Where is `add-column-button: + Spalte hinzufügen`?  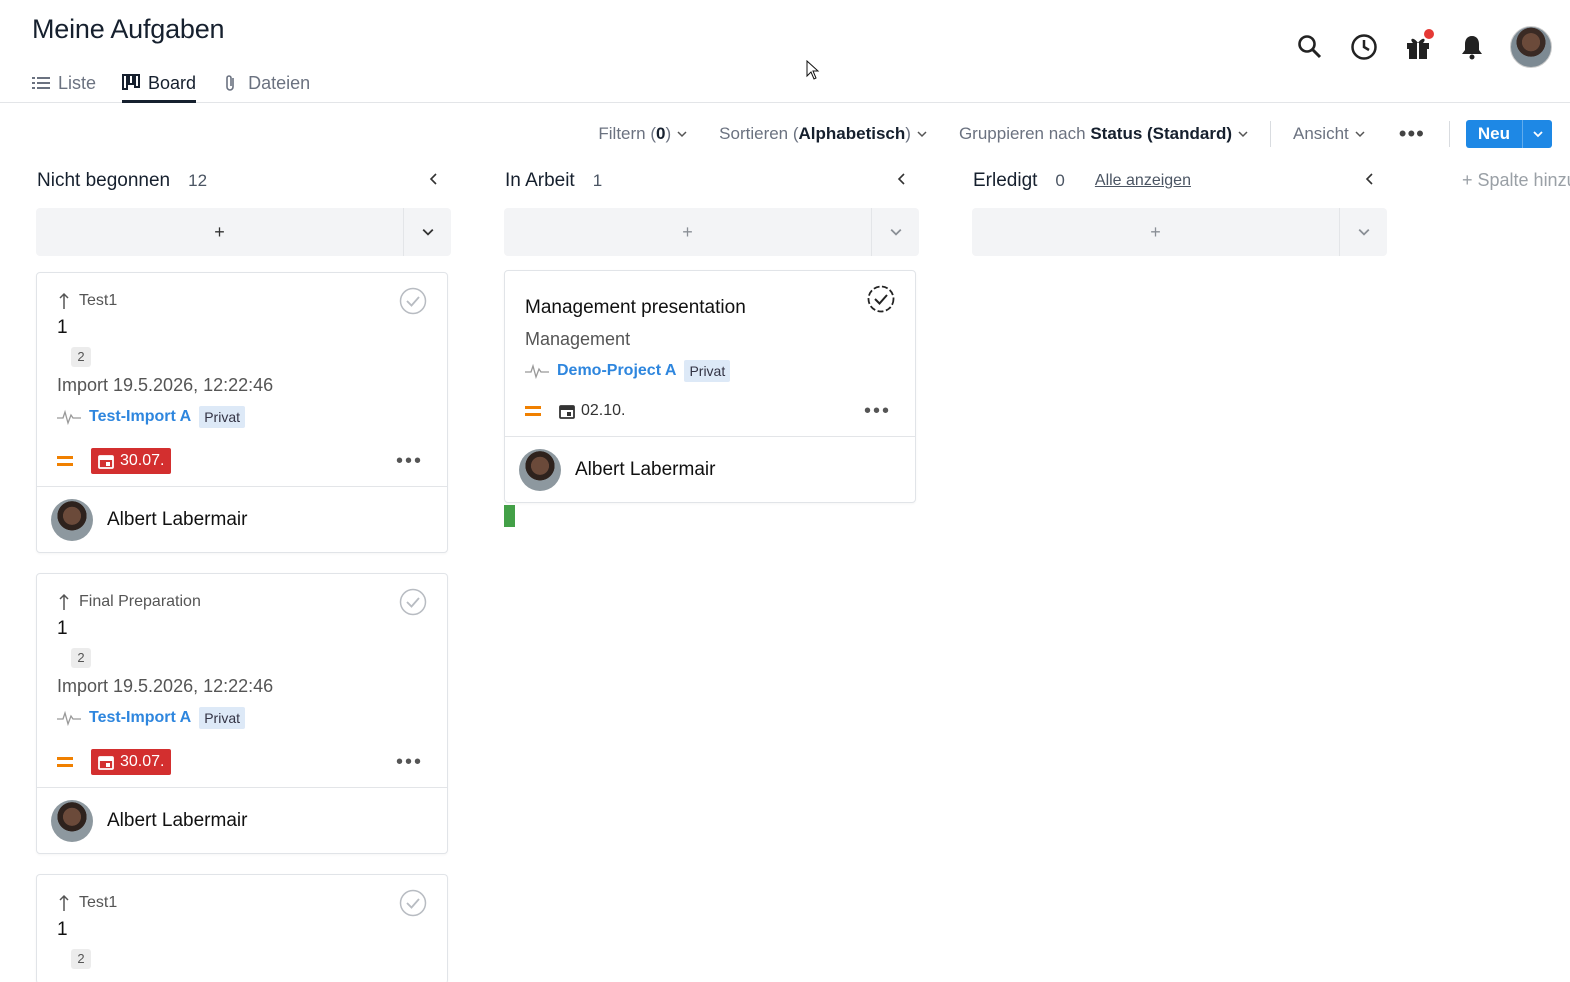
add-column-button: + Spalte hinzufügen is located at coordinates (1516, 180).